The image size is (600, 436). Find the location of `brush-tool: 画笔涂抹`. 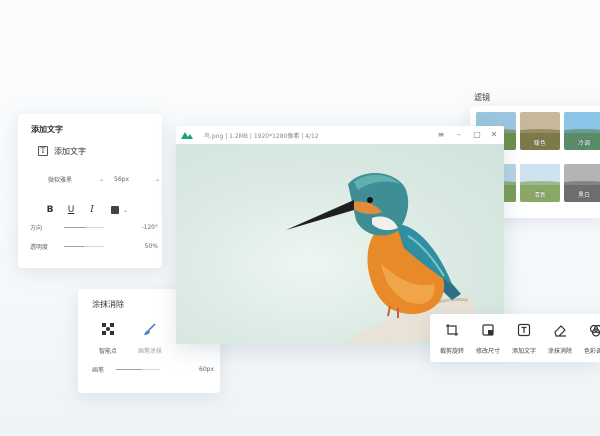

brush-tool: 画笔涂抹 is located at coordinates (150, 338).